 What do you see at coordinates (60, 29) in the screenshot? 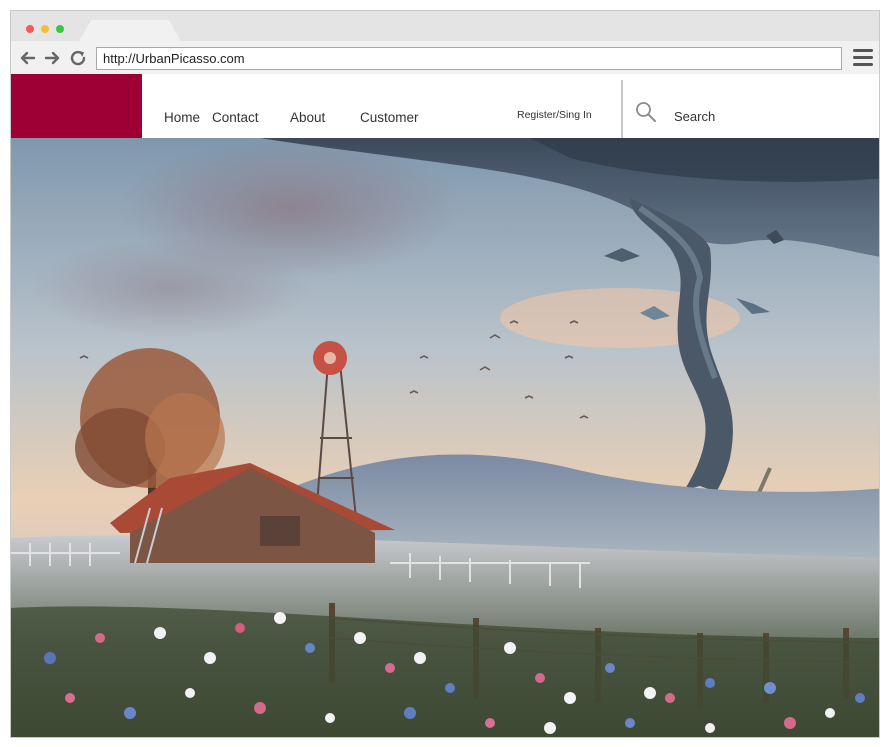
I see `maximize-window-button` at bounding box center [60, 29].